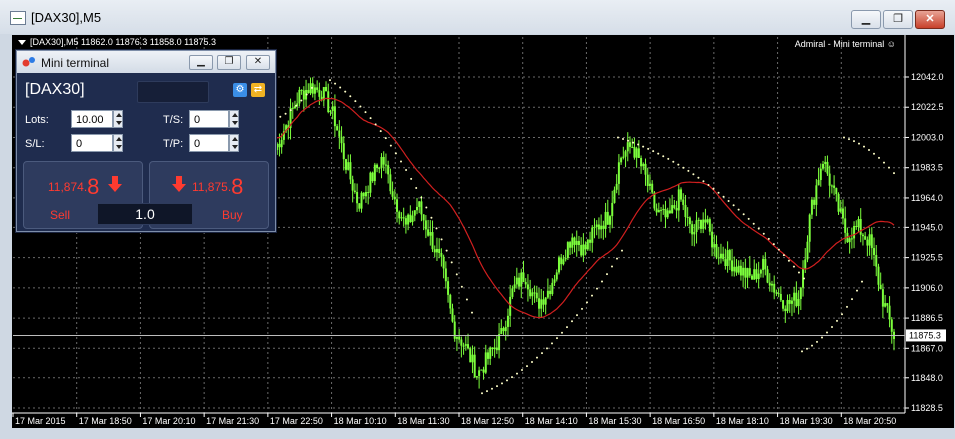 The height and width of the screenshot is (439, 955). I want to click on sl-input: 0, so click(92, 143).